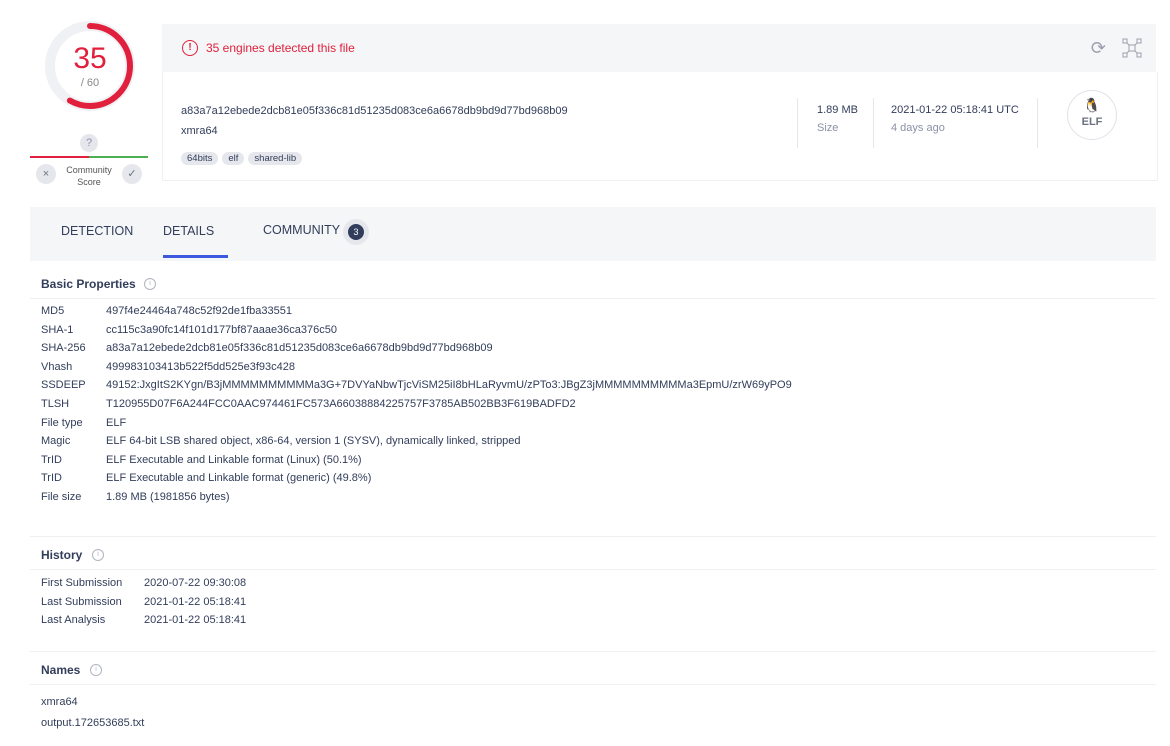 This screenshot has height=746, width=1170. I want to click on vote-harmless-button: ✓, so click(132, 174).